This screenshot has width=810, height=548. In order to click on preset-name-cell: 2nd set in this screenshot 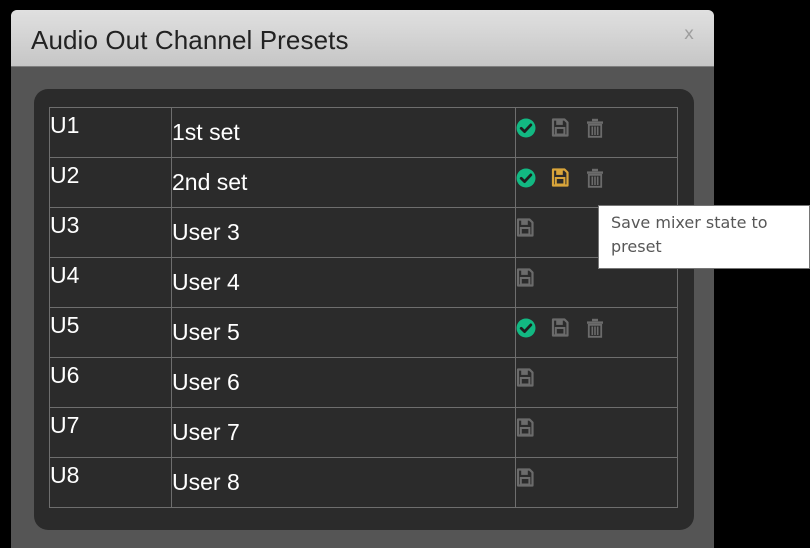, I will do `click(343, 182)`.